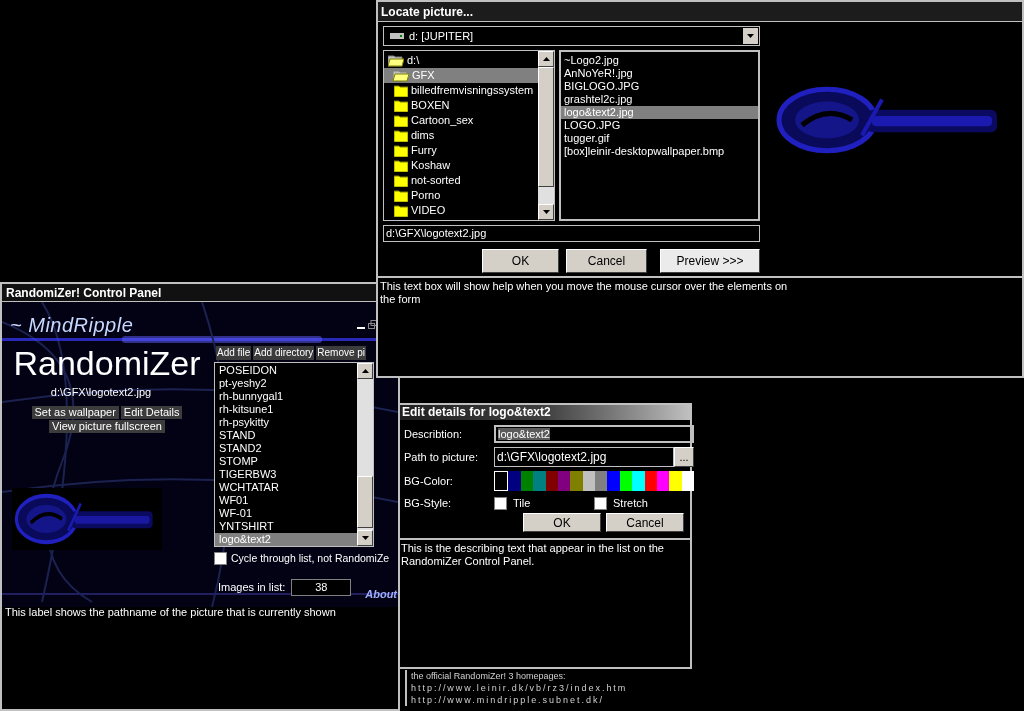 This screenshot has height=711, width=1024. I want to click on file-item: grashtel2c.jpg, so click(659, 99).